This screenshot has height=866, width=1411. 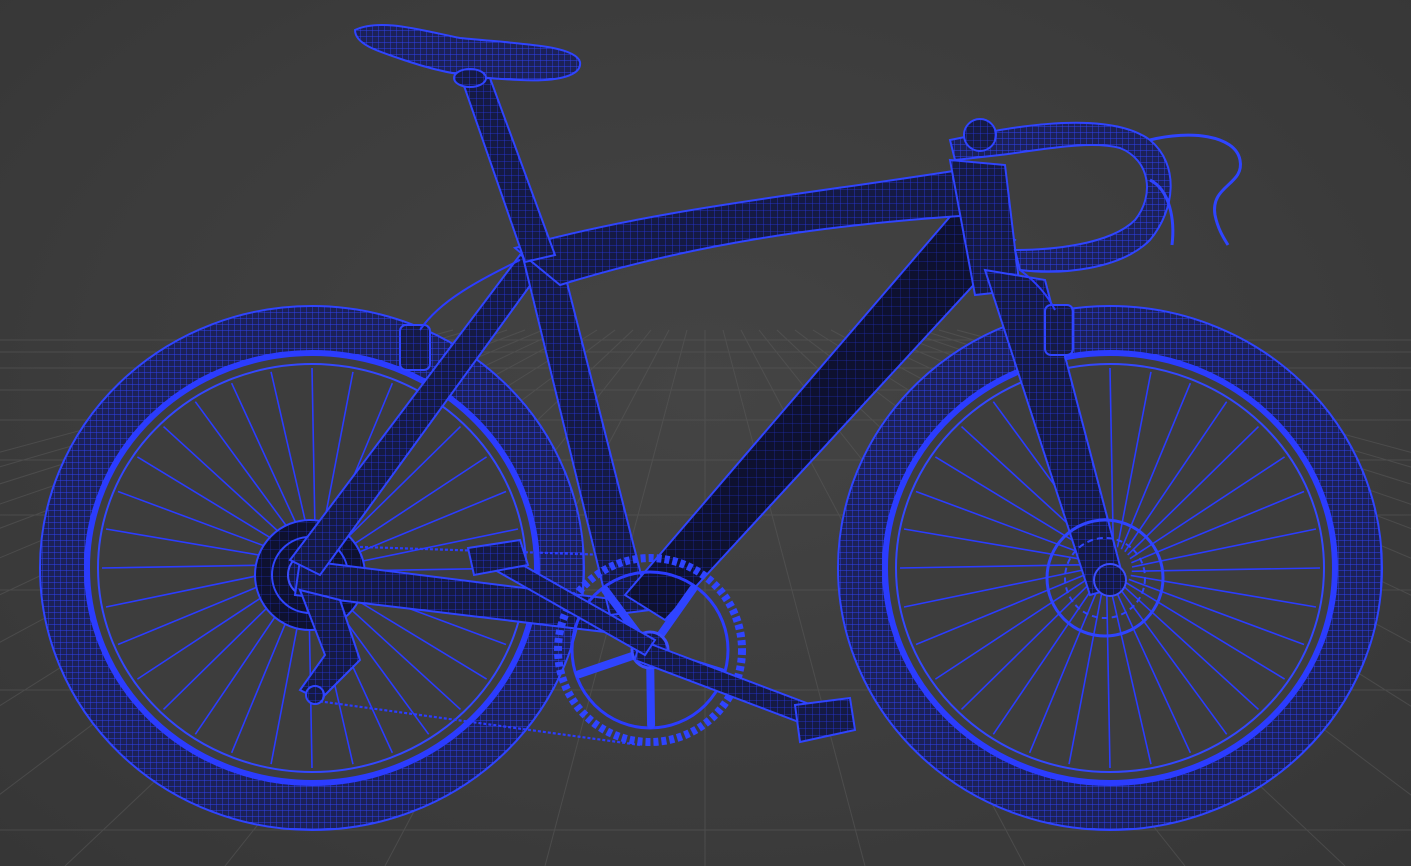 What do you see at coordinates (508, 170) in the screenshot?
I see `seatpost-icon` at bounding box center [508, 170].